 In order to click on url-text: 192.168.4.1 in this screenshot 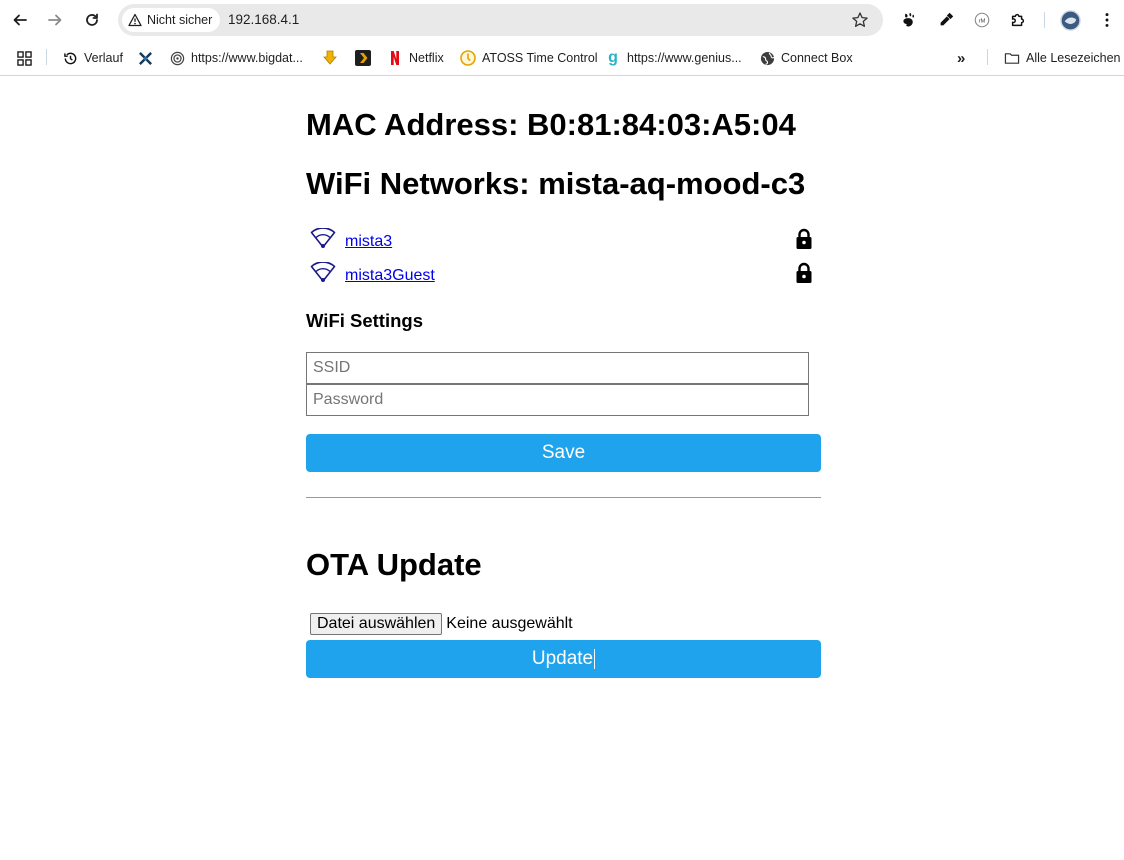, I will do `click(263, 19)`.